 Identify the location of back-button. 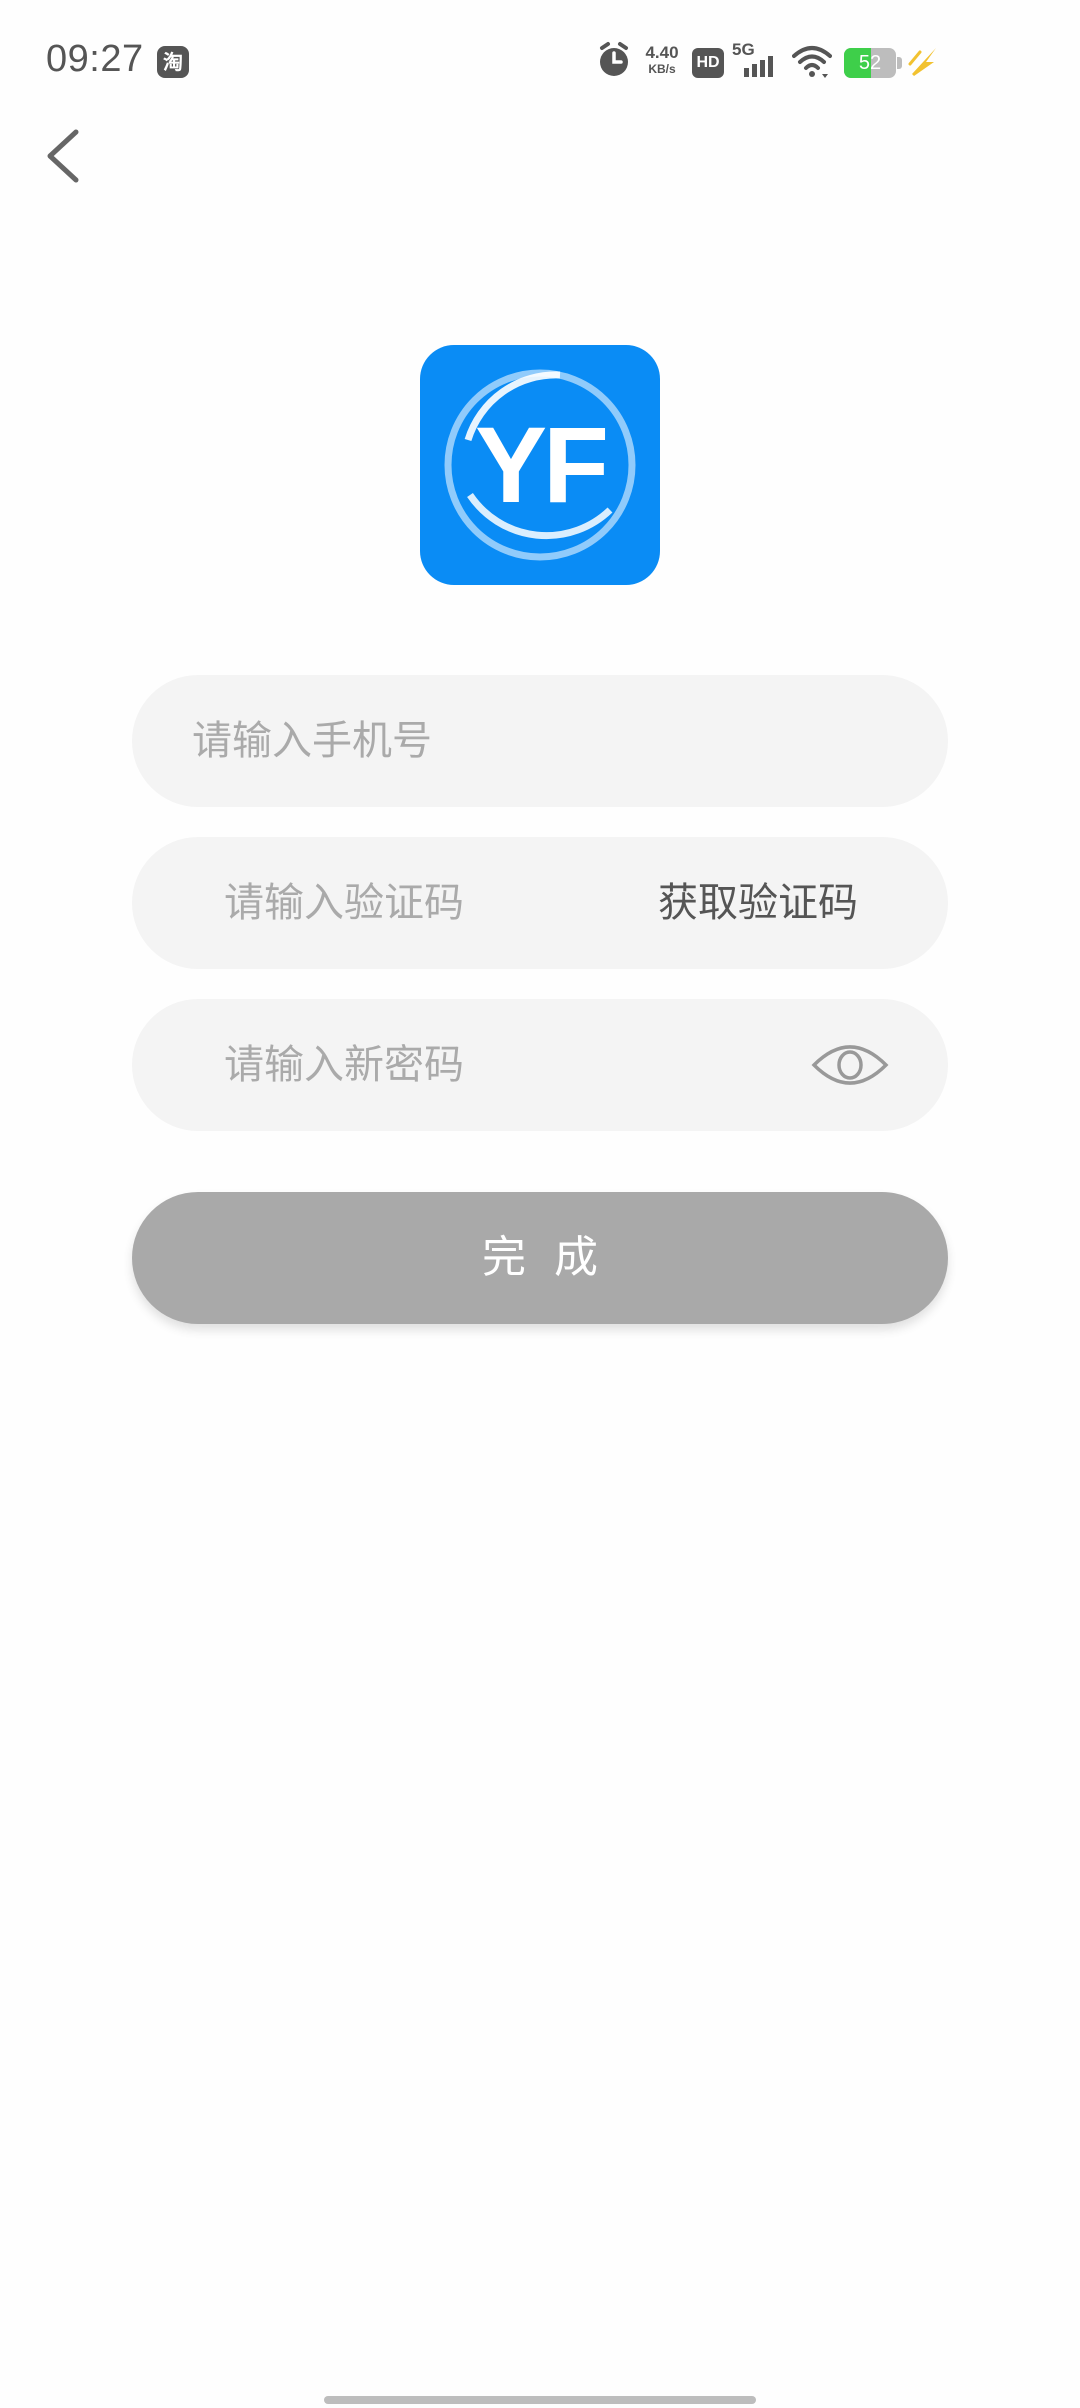
(68, 156).